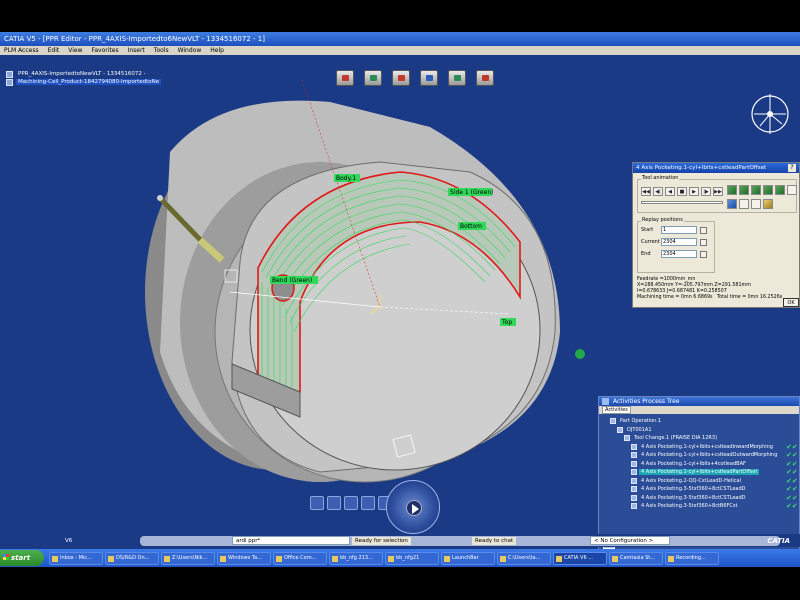 This screenshot has height=600, width=800. I want to click on total-time-text: Total time = 0mn 16.2526s, so click(750, 297).